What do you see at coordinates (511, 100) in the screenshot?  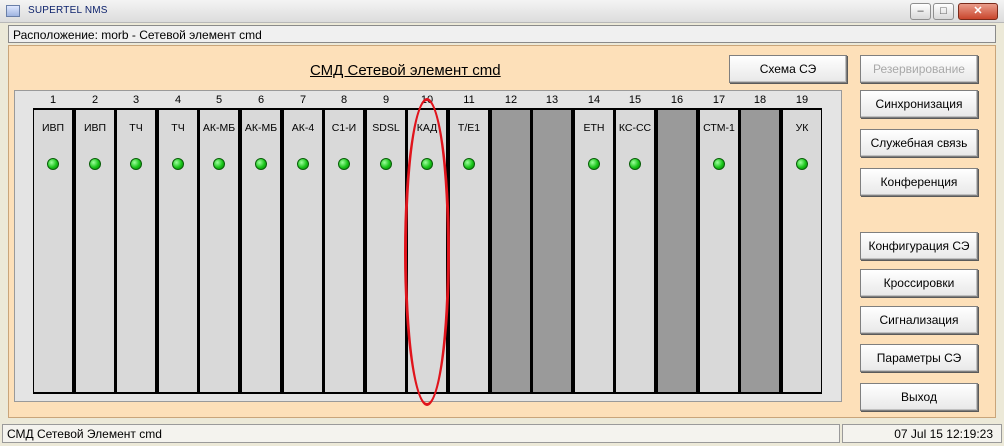 I see `slot-number: 12` at bounding box center [511, 100].